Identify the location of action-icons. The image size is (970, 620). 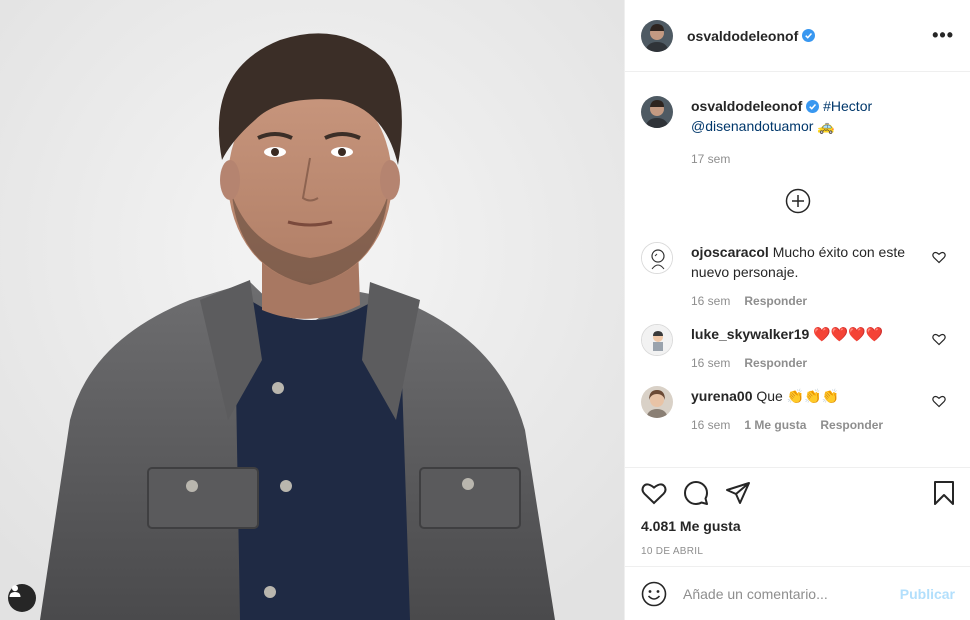
(798, 493).